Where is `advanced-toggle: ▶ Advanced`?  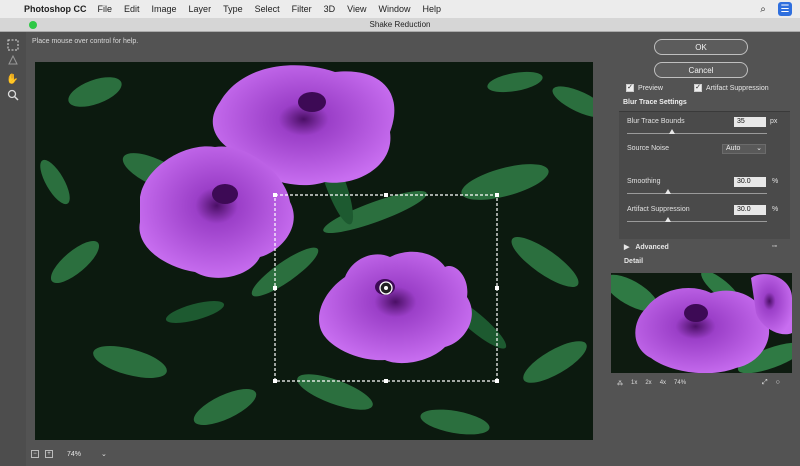
advanced-toggle: ▶ Advanced is located at coordinates (646, 247).